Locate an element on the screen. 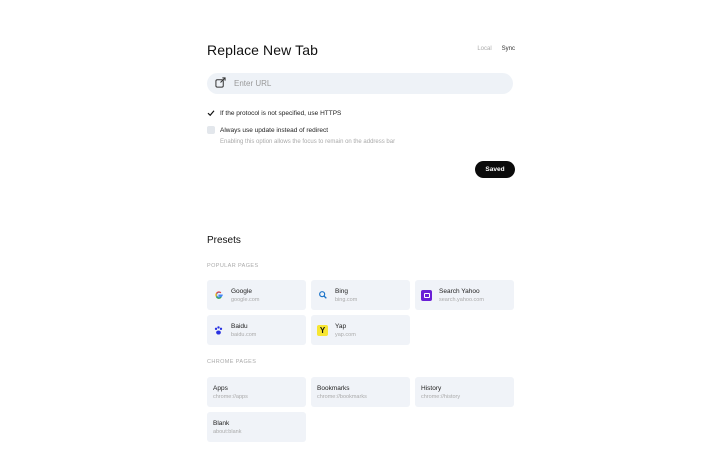 Image resolution: width=720 pixels, height=450 pixels. preset-url: chrome://apps is located at coordinates (230, 396).